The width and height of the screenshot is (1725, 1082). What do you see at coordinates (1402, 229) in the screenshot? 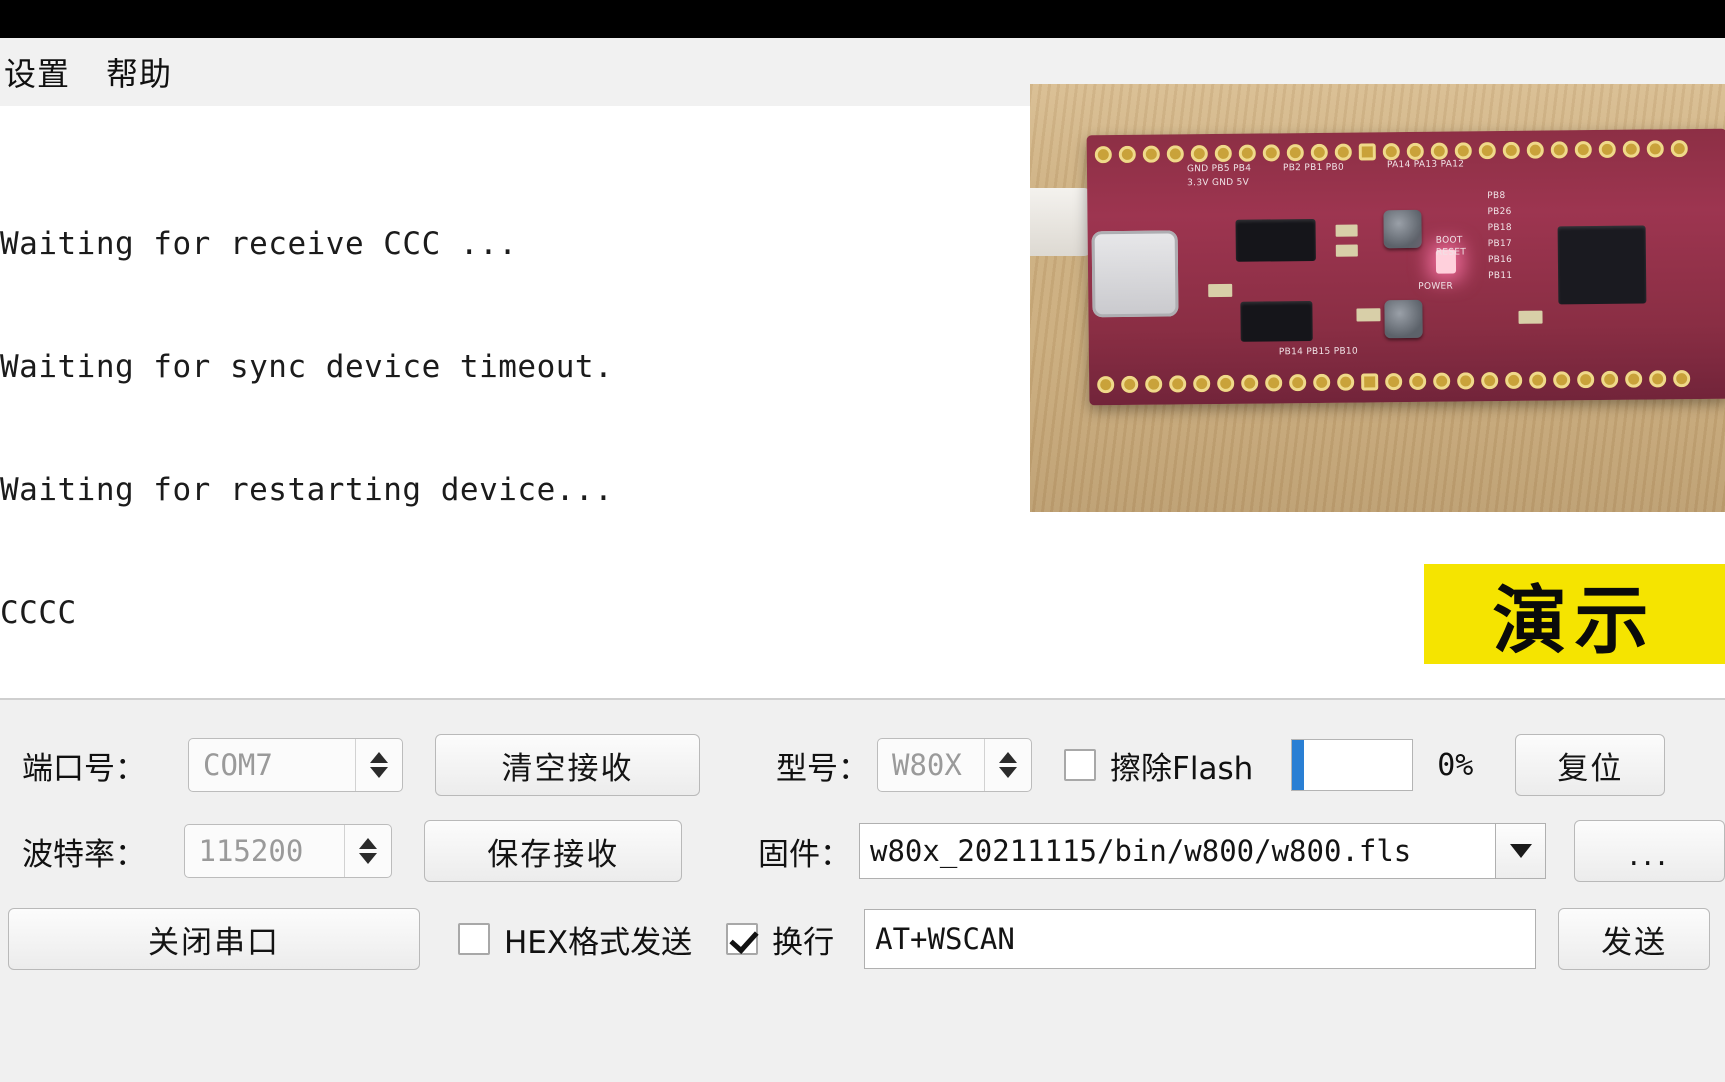
I see `boot-button` at bounding box center [1402, 229].